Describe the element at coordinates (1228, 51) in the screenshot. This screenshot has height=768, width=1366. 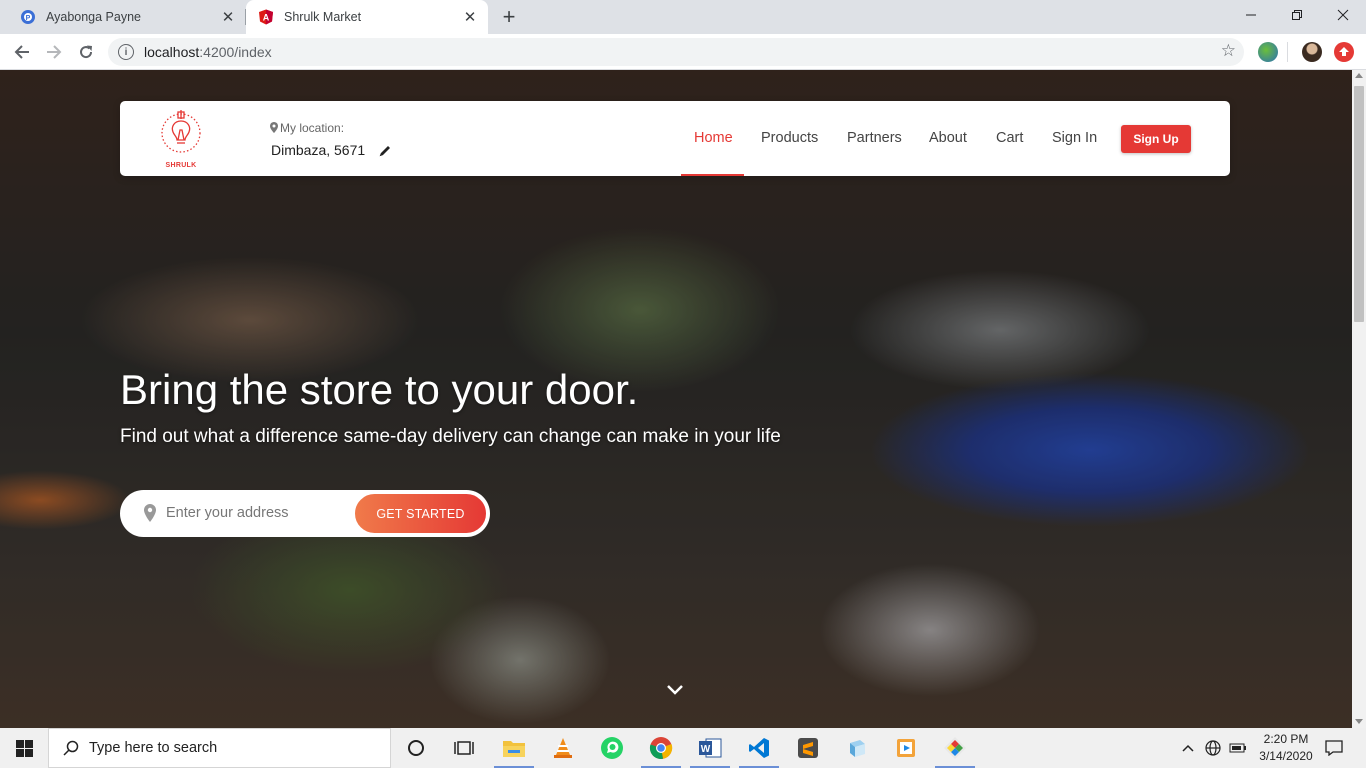
I see `bookmark-star-icon: ☆` at that location.